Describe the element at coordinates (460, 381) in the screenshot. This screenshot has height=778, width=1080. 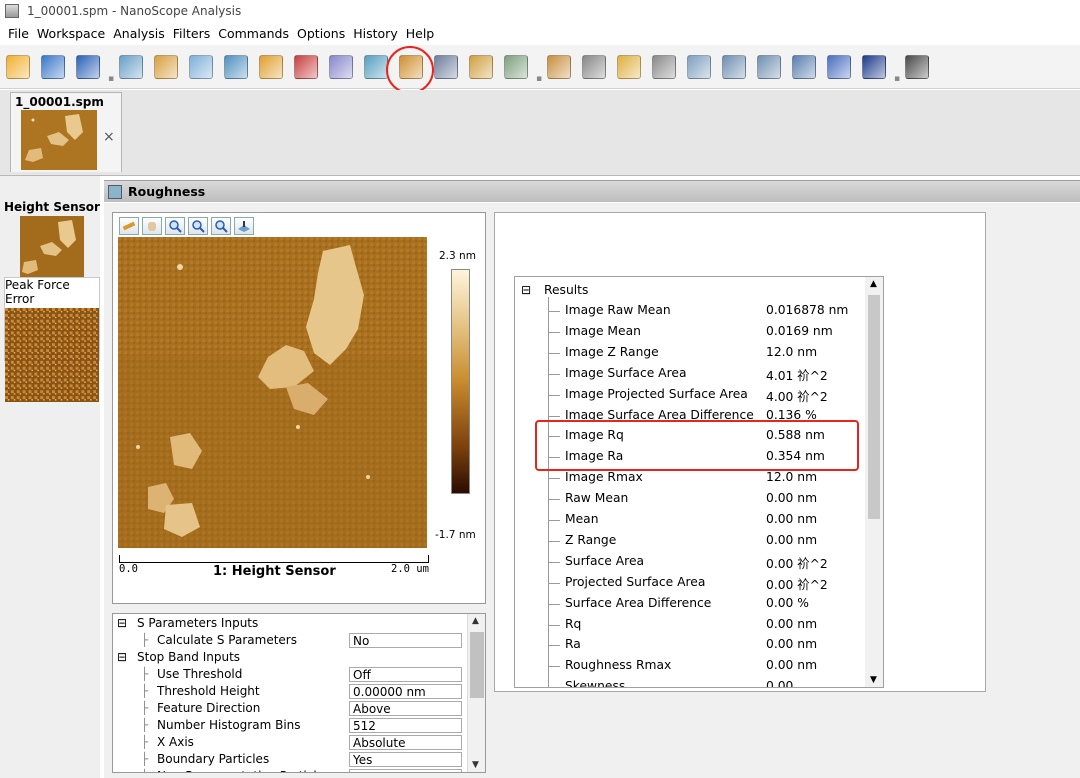
I see `color-scale-bar` at that location.